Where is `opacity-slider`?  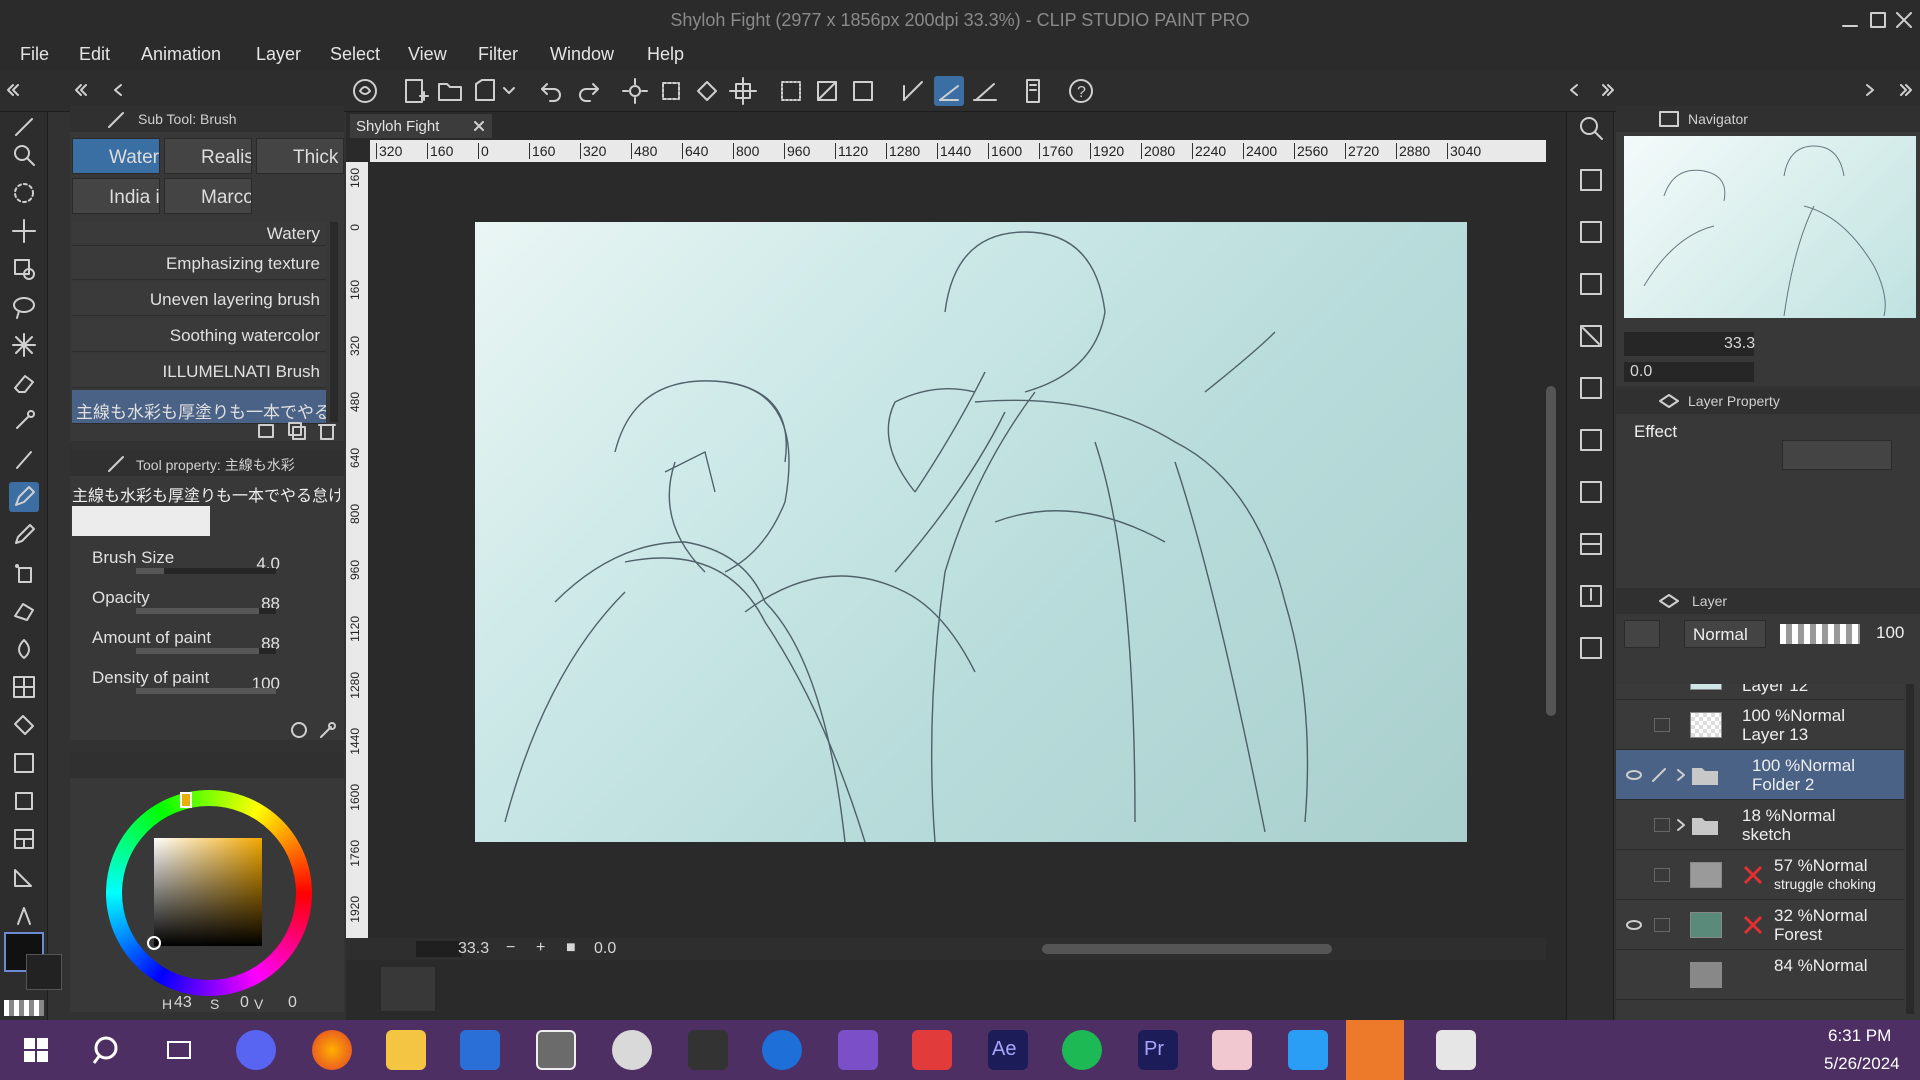 opacity-slider is located at coordinates (1820, 634).